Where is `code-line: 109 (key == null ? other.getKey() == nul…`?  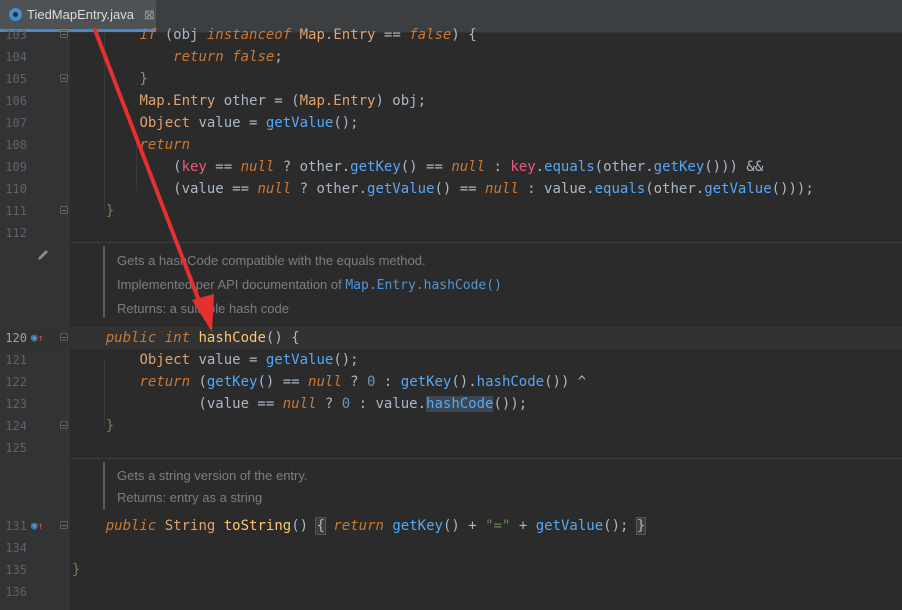
code-line: 109 (key == null ? other.getKey() == nul… is located at coordinates (451, 167).